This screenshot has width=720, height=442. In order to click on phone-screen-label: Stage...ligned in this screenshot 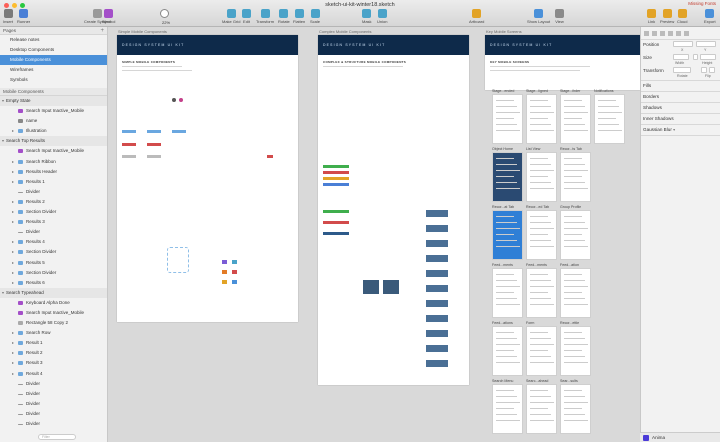, I will do `click(537, 91)`.